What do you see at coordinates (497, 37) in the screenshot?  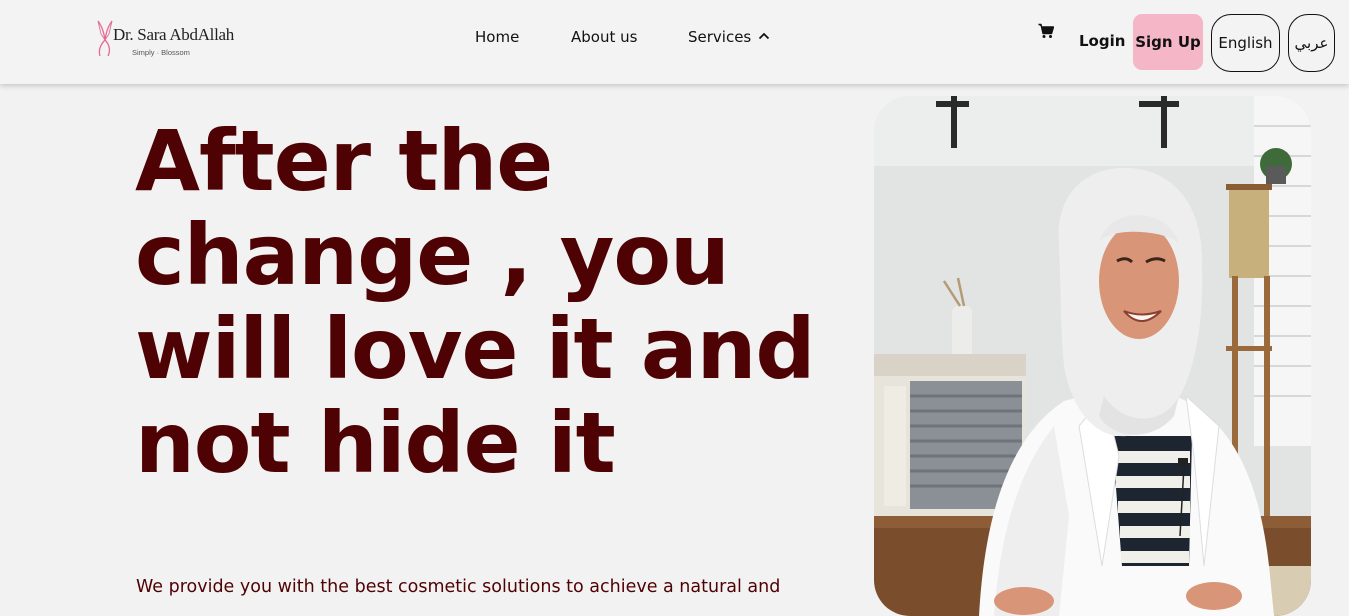 I see `nav-home-link: Home` at bounding box center [497, 37].